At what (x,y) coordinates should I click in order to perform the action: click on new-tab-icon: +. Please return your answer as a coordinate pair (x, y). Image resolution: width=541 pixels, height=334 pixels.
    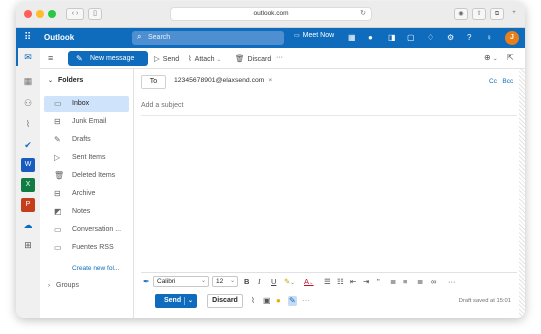
    Looking at the image, I should click on (514, 14).